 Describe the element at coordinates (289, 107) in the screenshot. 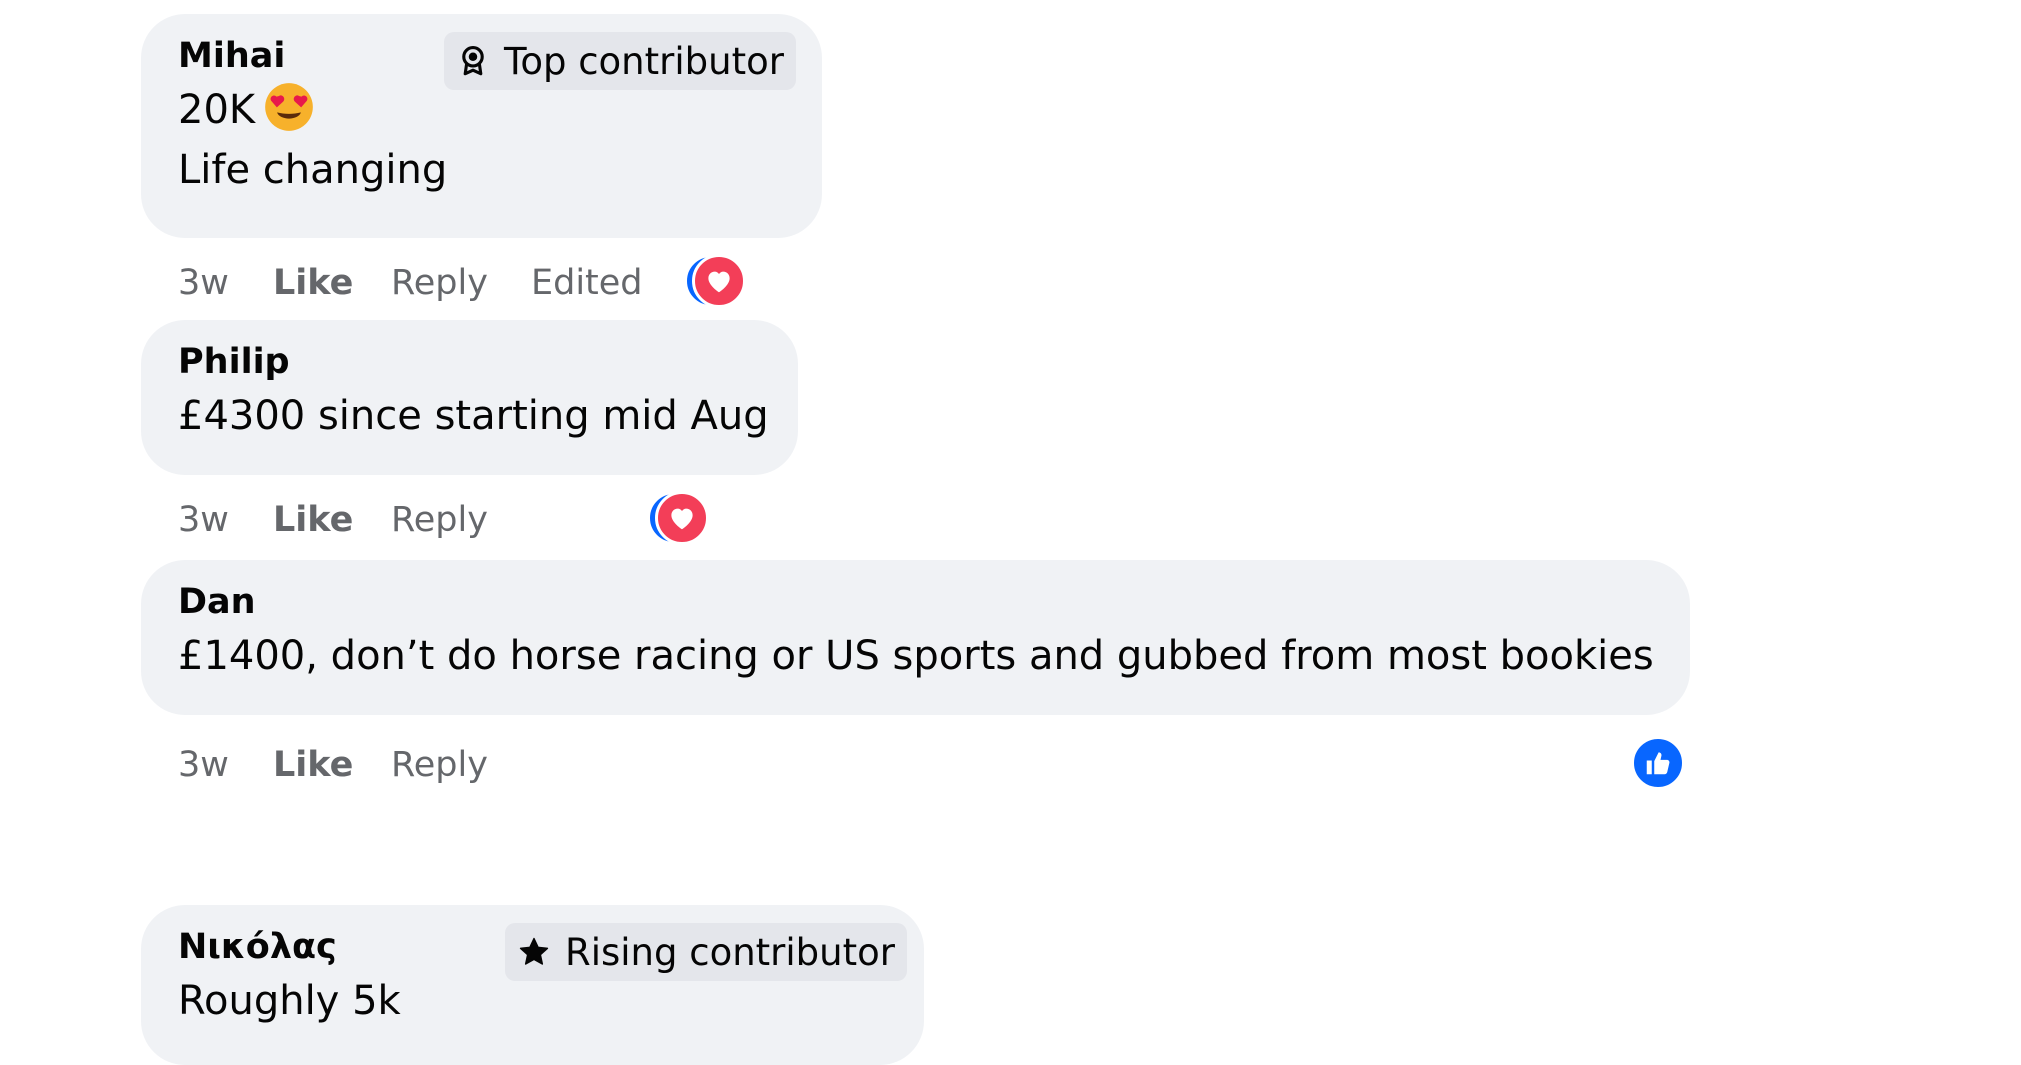

I see `heart-eyes-emoji` at that location.